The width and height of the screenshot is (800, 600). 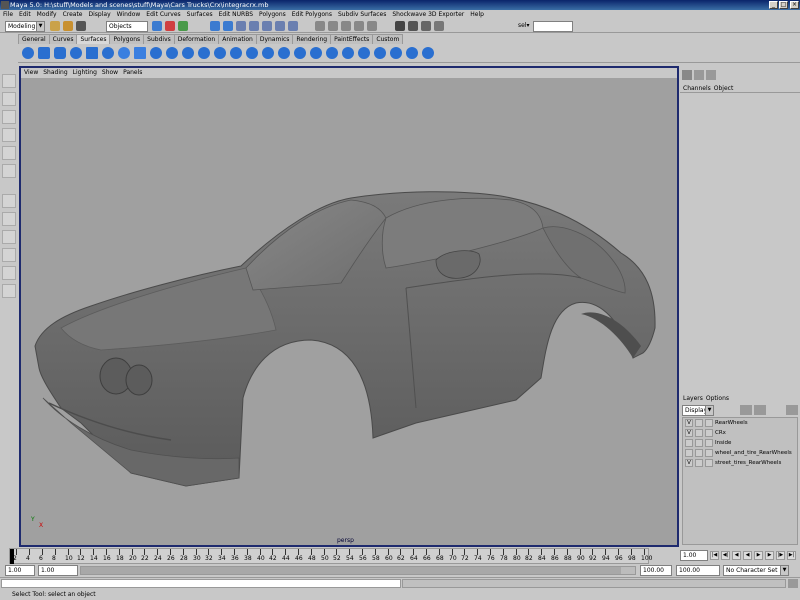 I want to click on outliner-layout-icon, so click(x=9, y=255).